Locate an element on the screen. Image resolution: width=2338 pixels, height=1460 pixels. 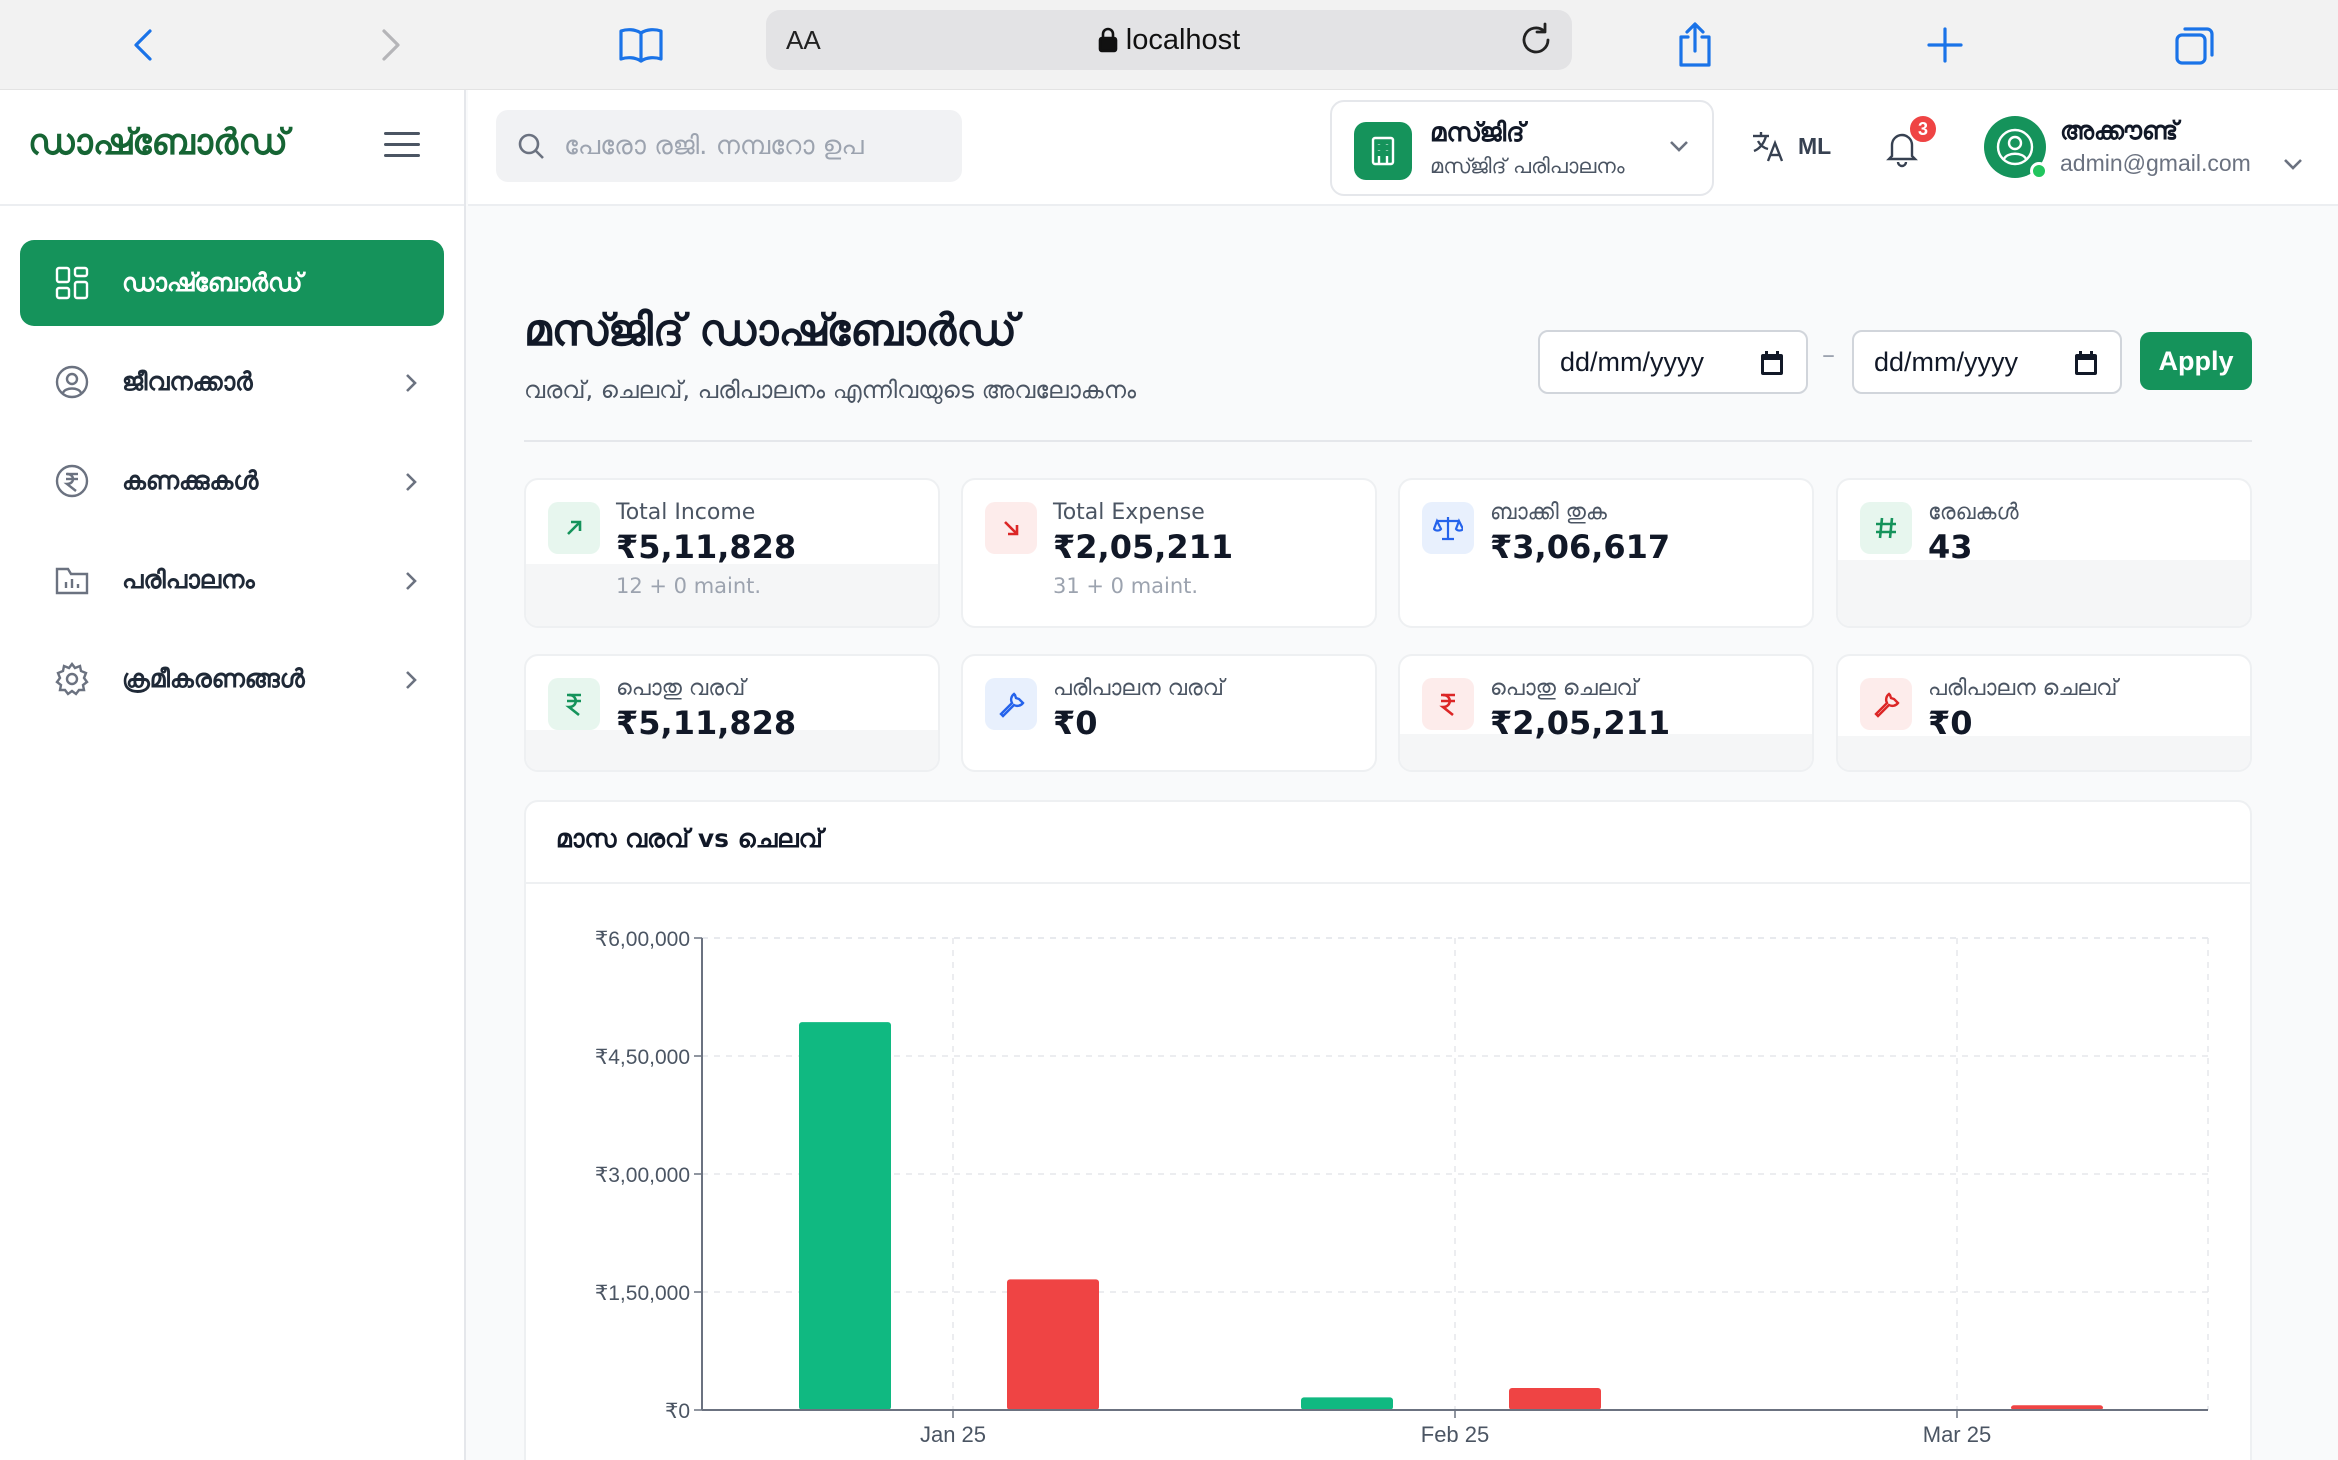
y-tick-label: ₹4,50,000 is located at coordinates (642, 1057).